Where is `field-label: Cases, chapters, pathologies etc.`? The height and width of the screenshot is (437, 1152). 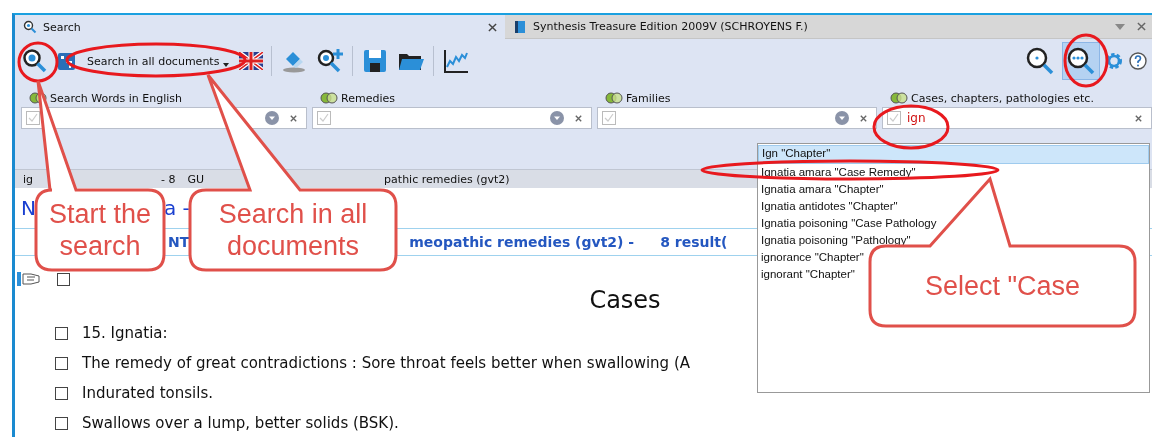
field-label: Cases, chapters, pathologies etc. is located at coordinates (1002, 98).